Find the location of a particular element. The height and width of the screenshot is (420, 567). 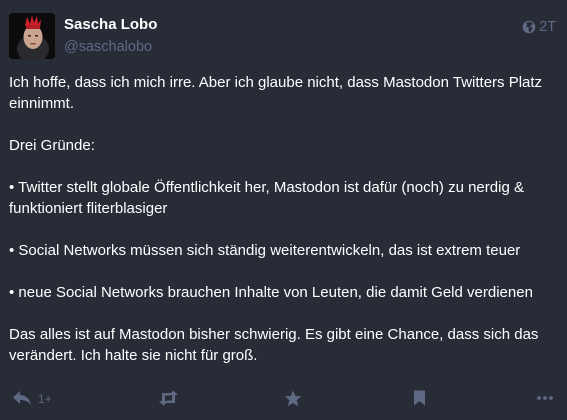

boost-button is located at coordinates (168, 398).